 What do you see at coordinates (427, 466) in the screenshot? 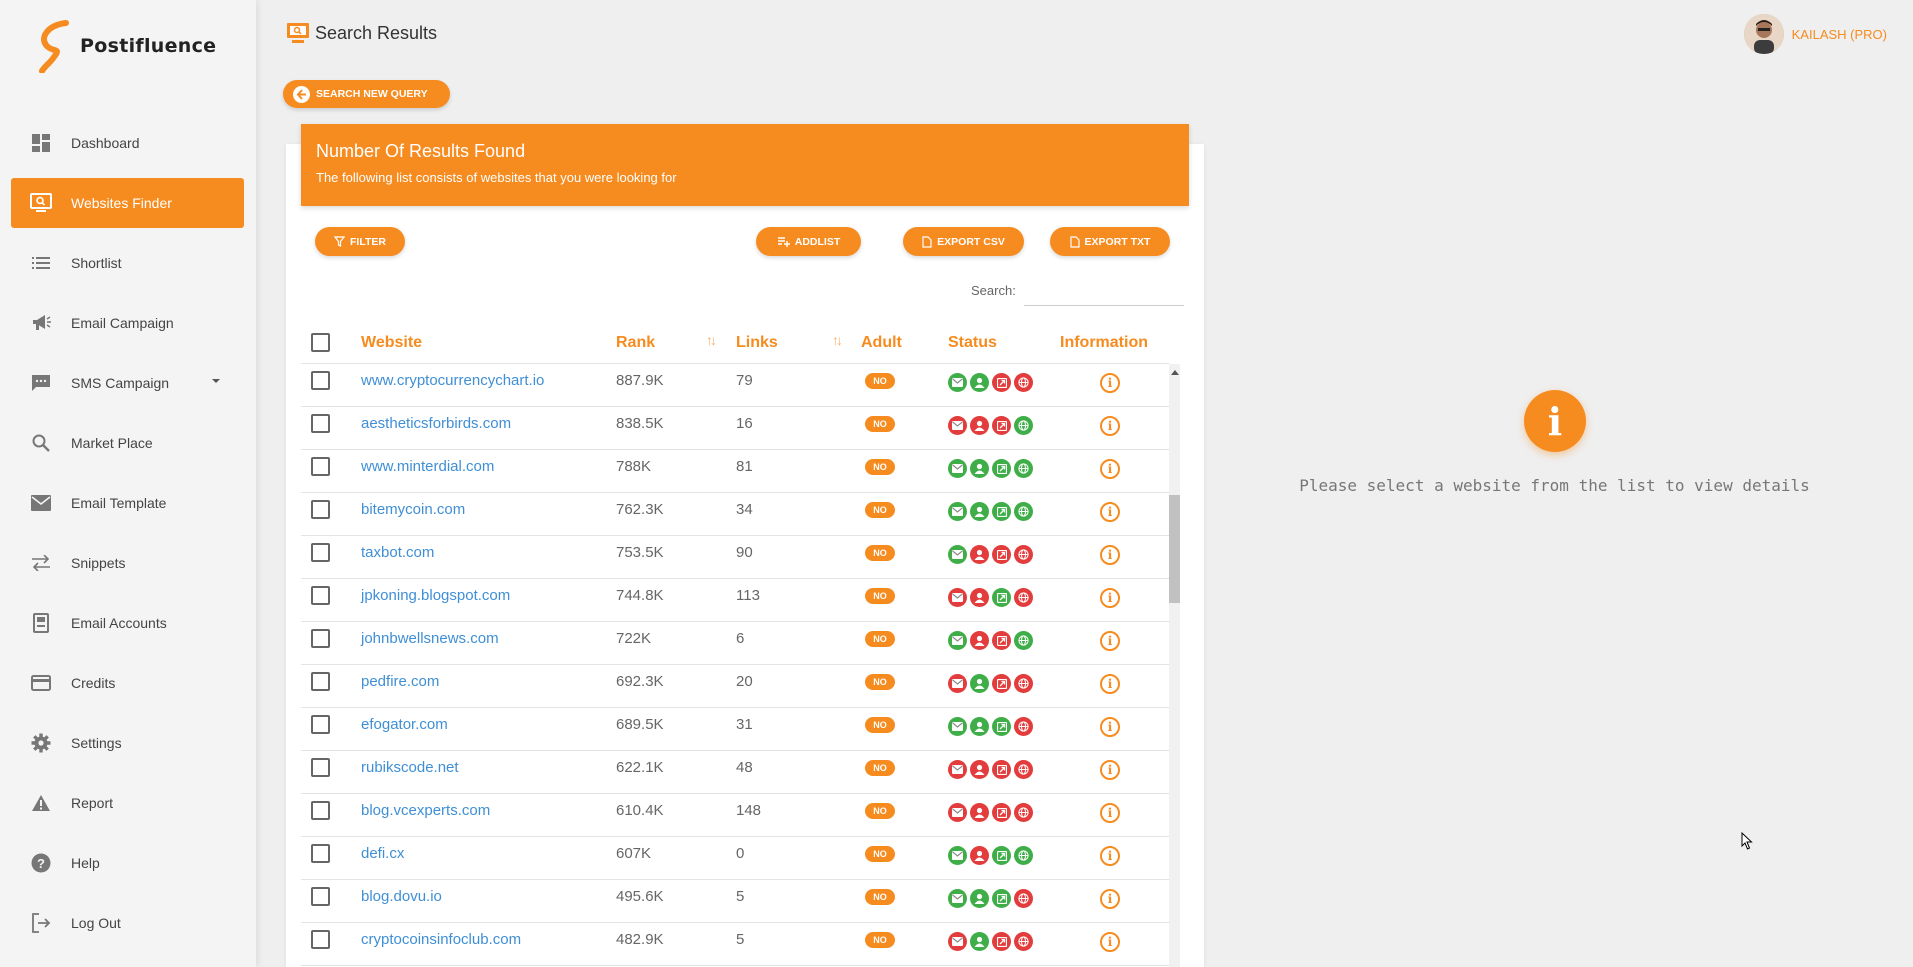
I see `website-link: www.minterdial.com` at bounding box center [427, 466].